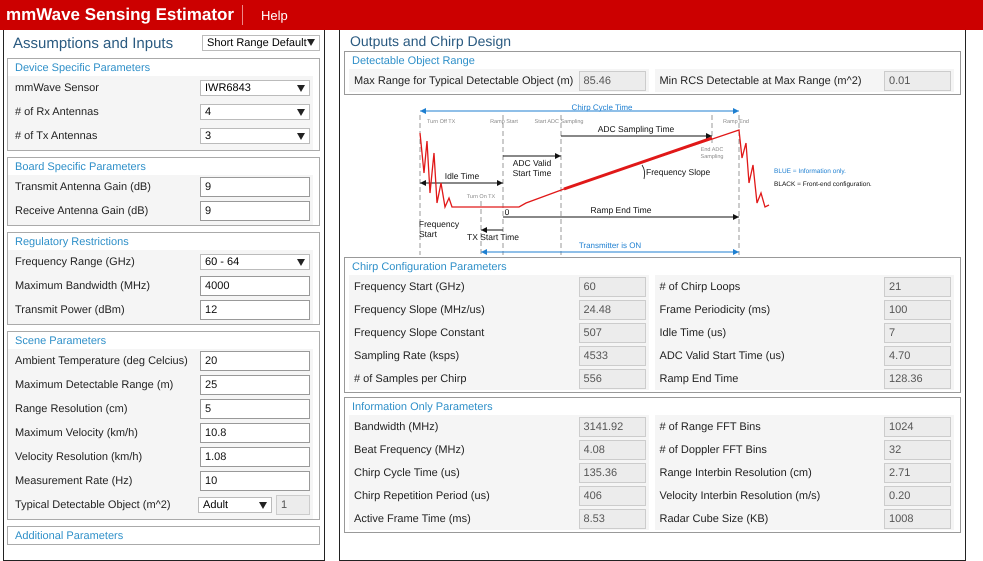 The width and height of the screenshot is (983, 561). Describe the element at coordinates (397, 426) in the screenshot. I see `field-label: Bandwidth (MHz)` at that location.